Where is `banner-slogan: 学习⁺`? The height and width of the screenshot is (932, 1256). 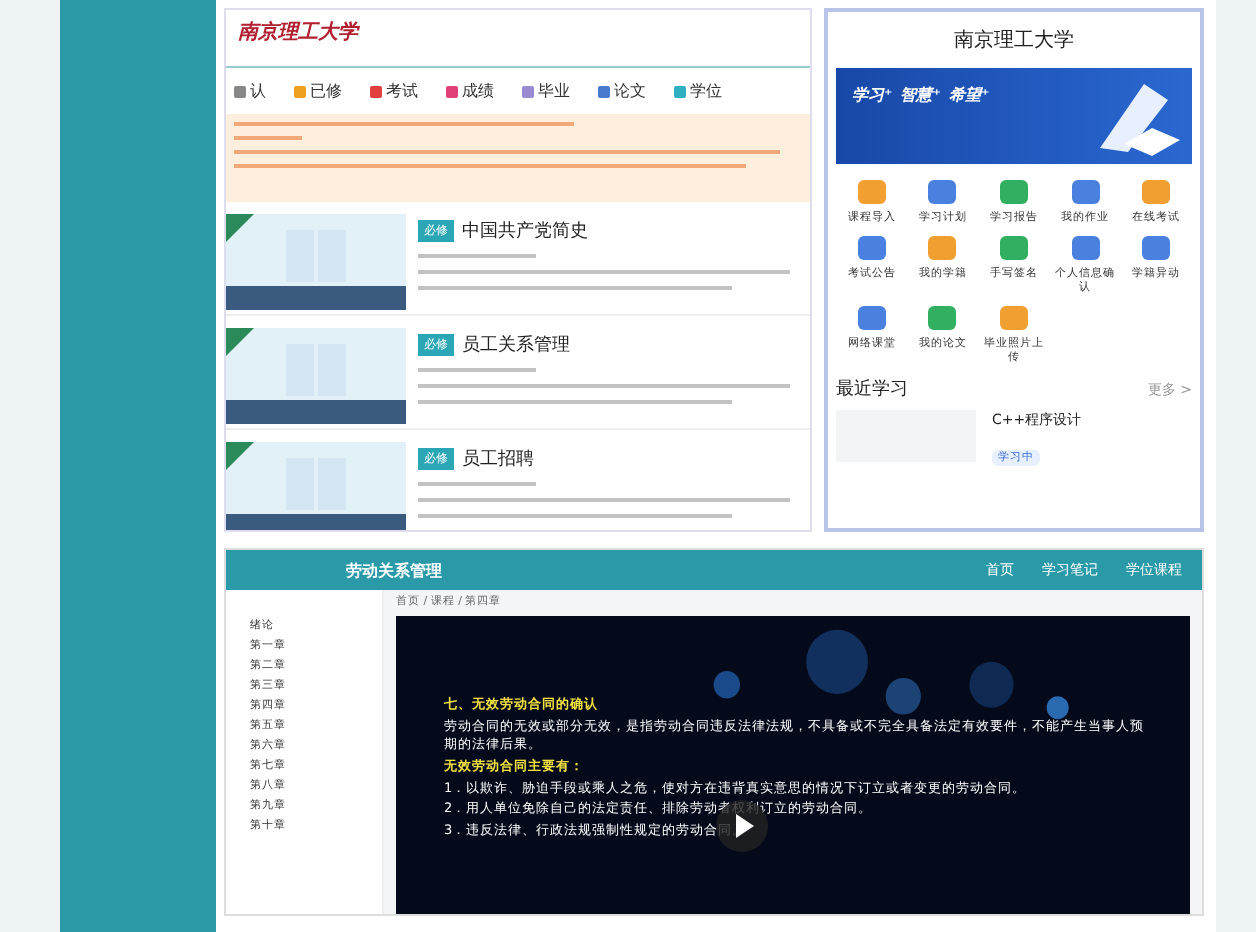 banner-slogan: 学习⁺ is located at coordinates (872, 95).